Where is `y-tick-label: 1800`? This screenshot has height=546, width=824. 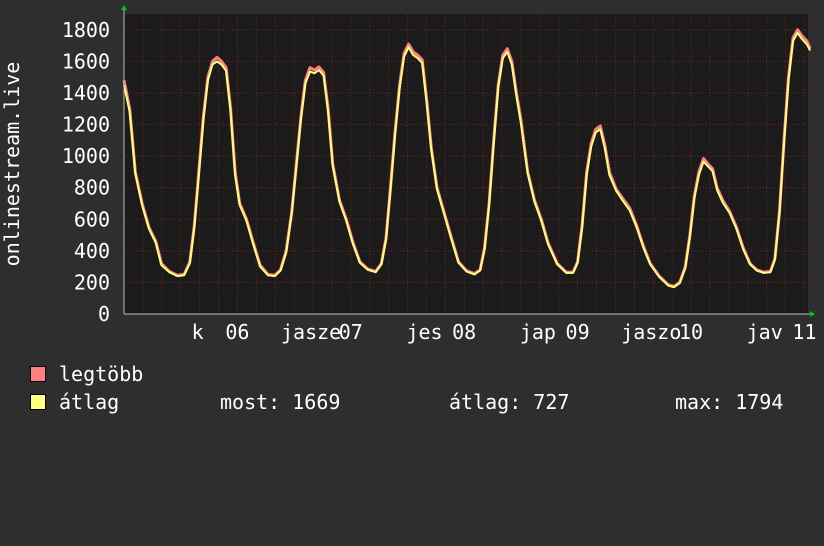
y-tick-label: 1800 is located at coordinates (86, 30).